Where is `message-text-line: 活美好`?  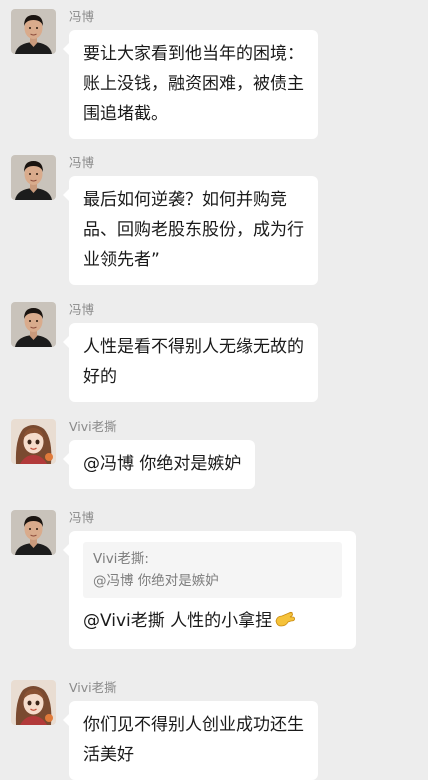 message-text-line: 活美好 is located at coordinates (108, 755).